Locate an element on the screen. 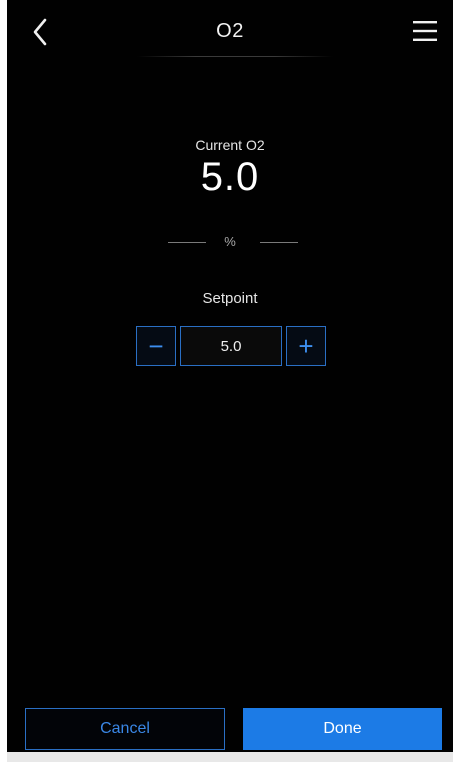 This screenshot has height=762, width=456. setpoint-label: Setpoint is located at coordinates (230, 298).